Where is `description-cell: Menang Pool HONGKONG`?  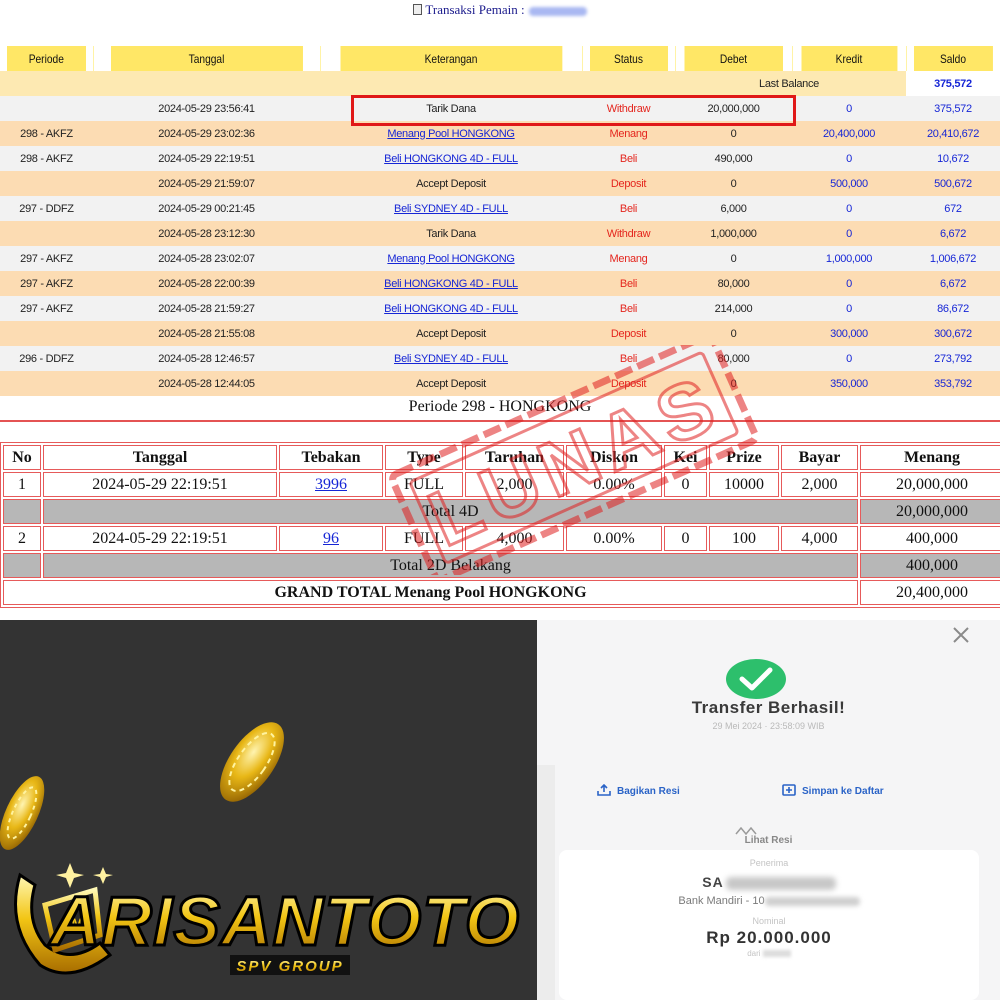 description-cell: Menang Pool HONGKONG is located at coordinates (451, 258).